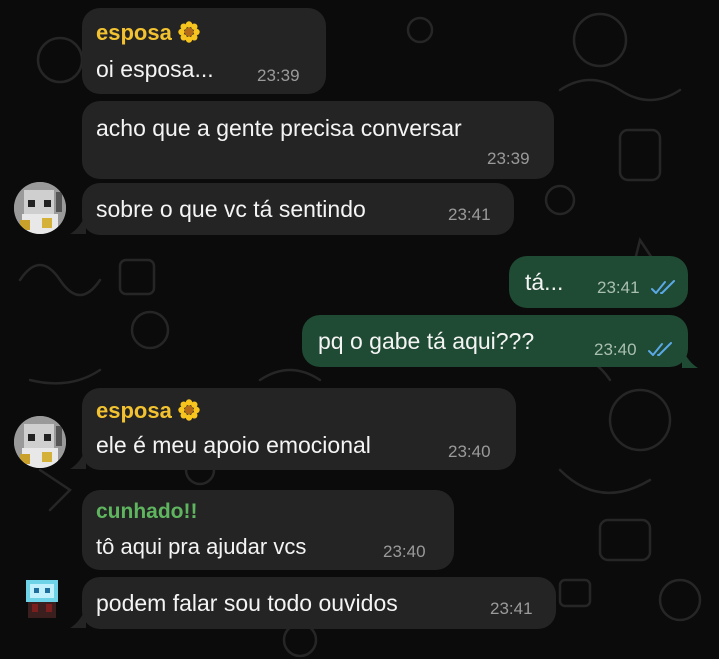  I want to click on bubble-tail, so click(690, 358).